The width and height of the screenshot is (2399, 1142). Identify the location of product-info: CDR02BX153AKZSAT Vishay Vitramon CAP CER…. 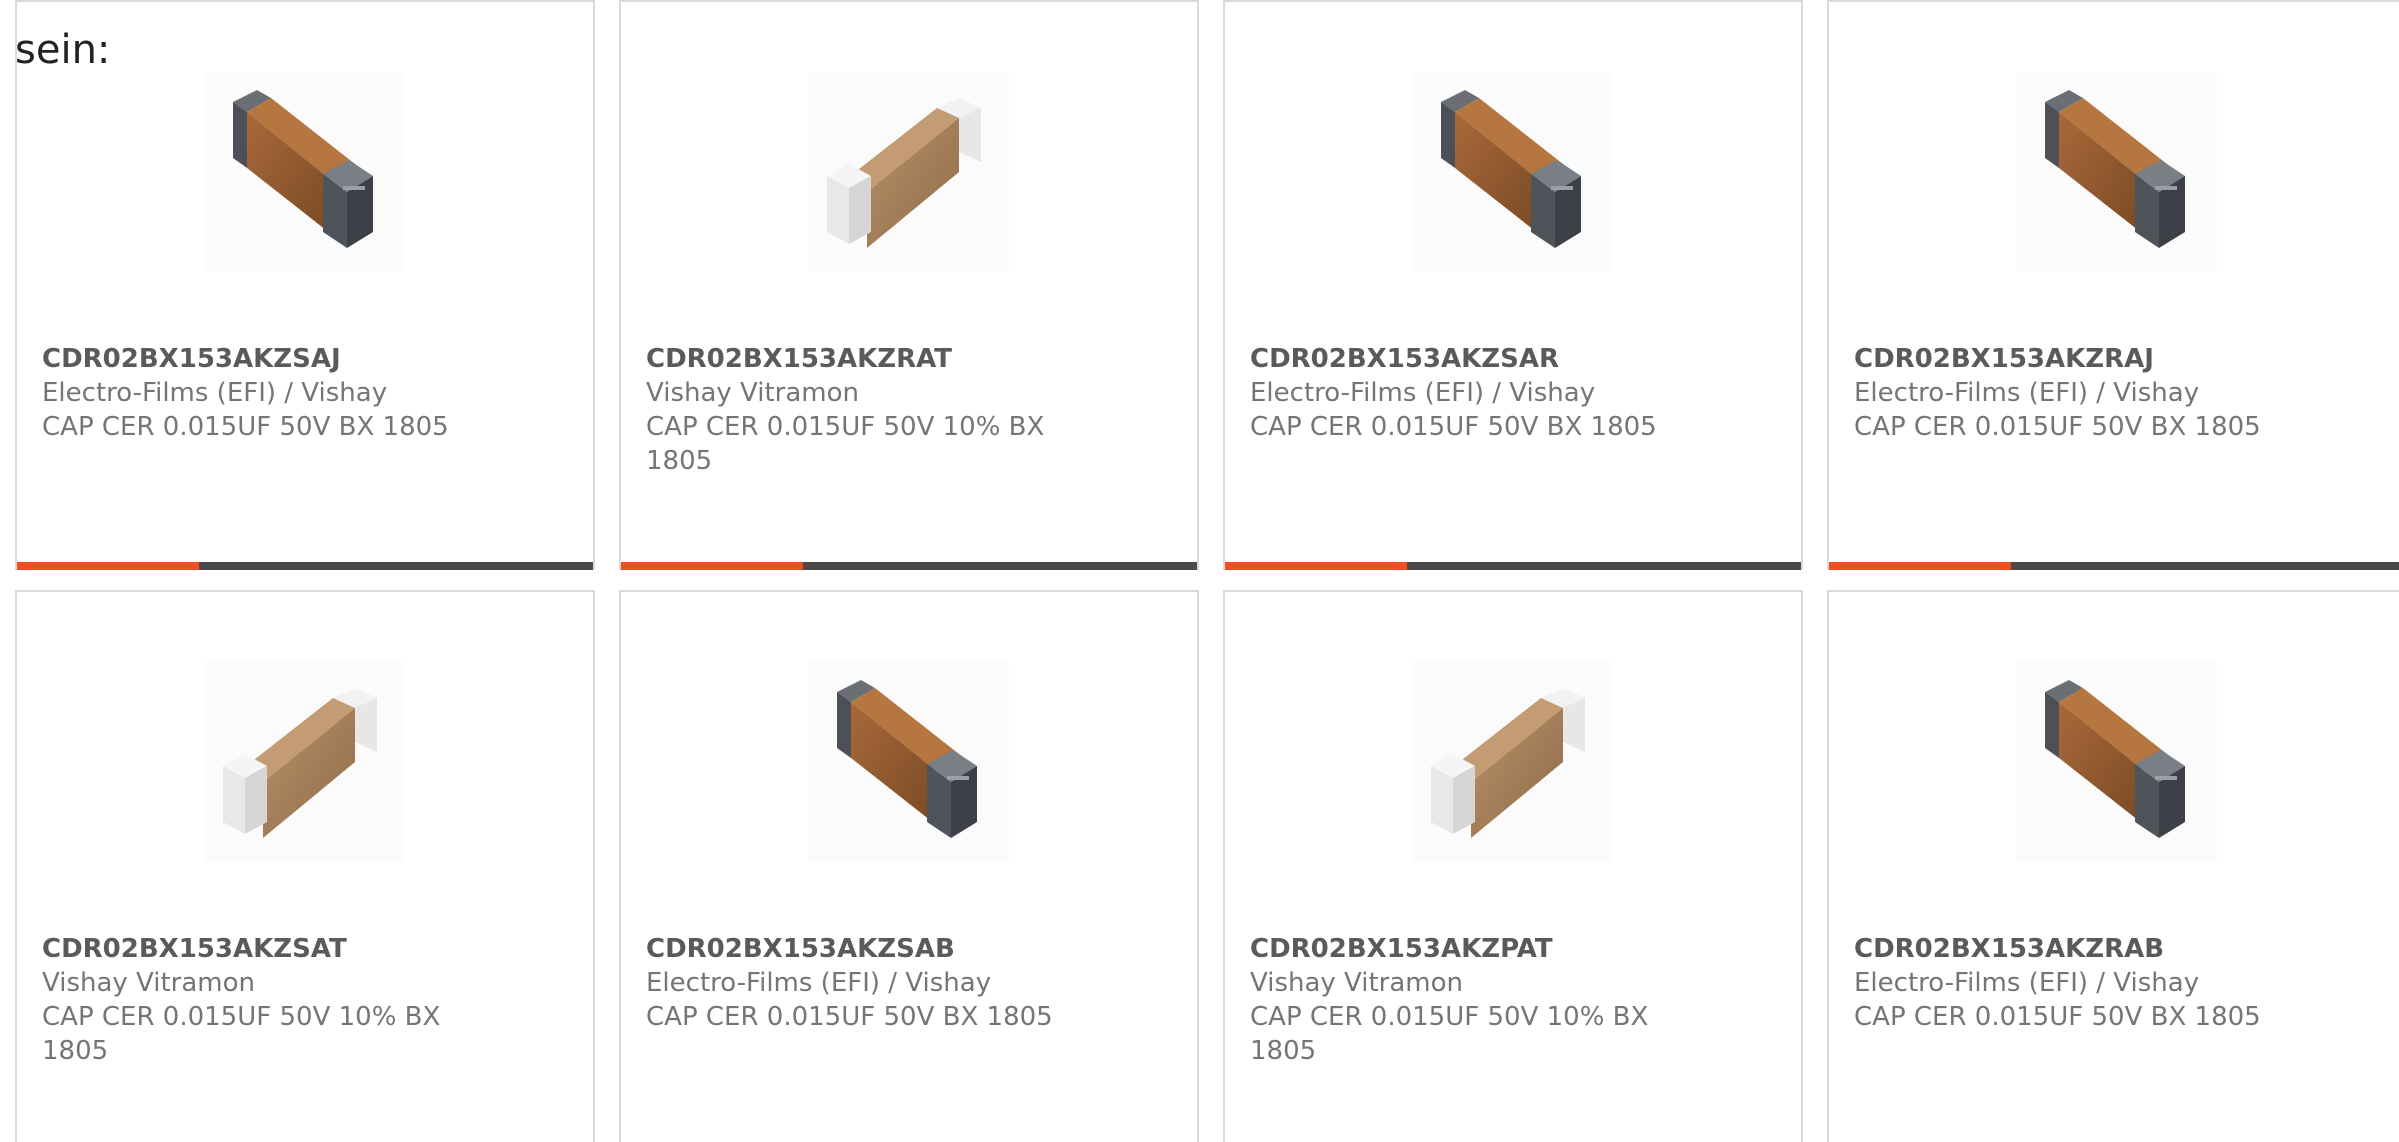
(262, 1000).